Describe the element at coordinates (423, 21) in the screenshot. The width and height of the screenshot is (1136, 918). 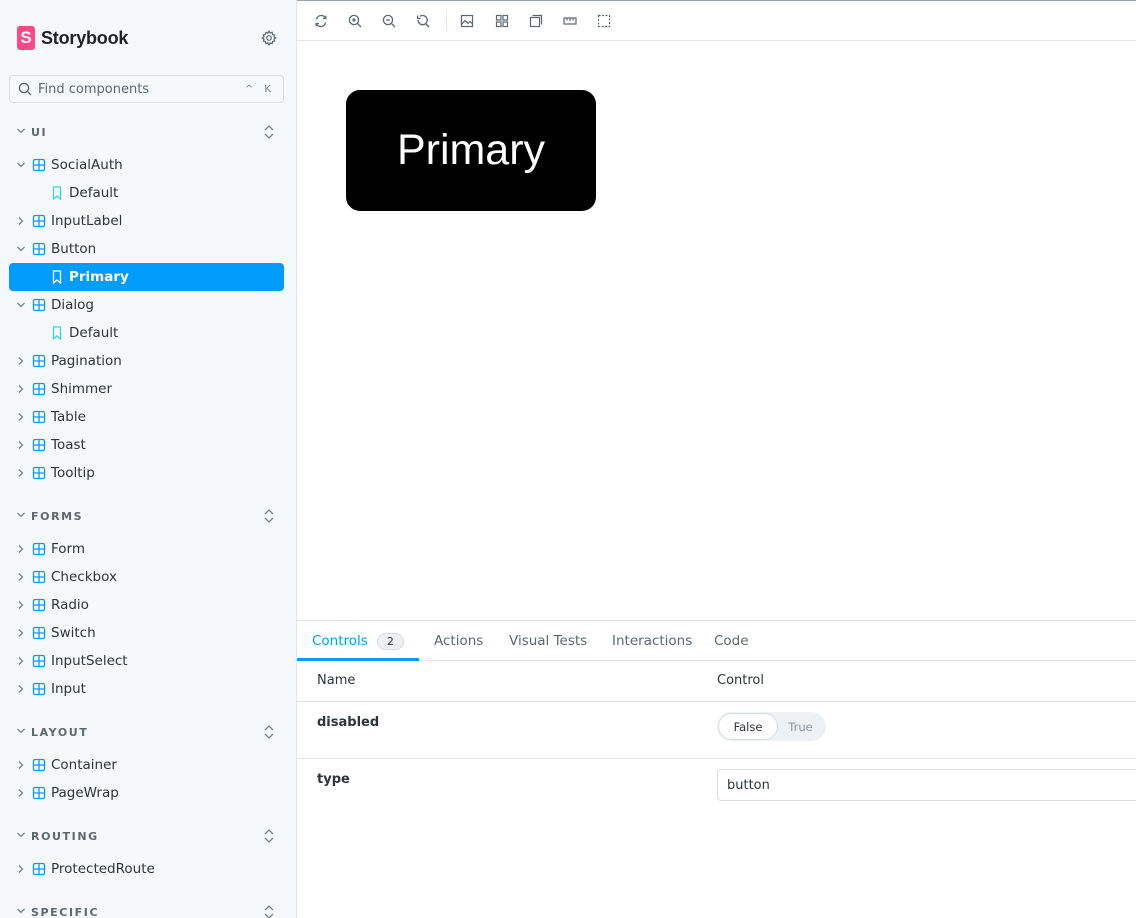
I see `zoom-reset-button` at that location.